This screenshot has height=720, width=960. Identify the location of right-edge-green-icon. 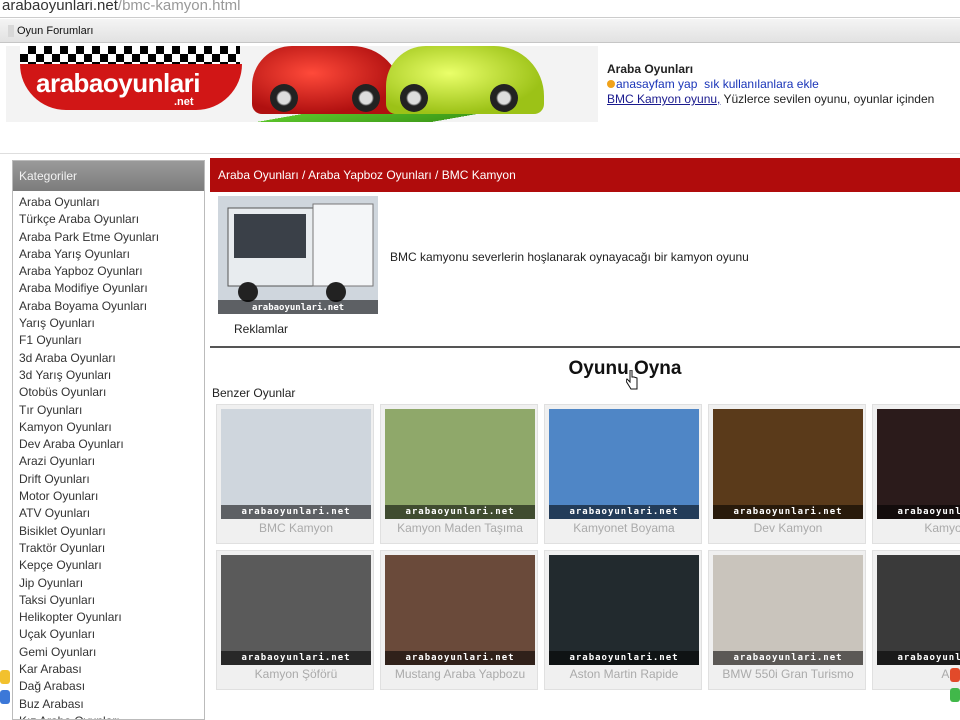
(955, 695).